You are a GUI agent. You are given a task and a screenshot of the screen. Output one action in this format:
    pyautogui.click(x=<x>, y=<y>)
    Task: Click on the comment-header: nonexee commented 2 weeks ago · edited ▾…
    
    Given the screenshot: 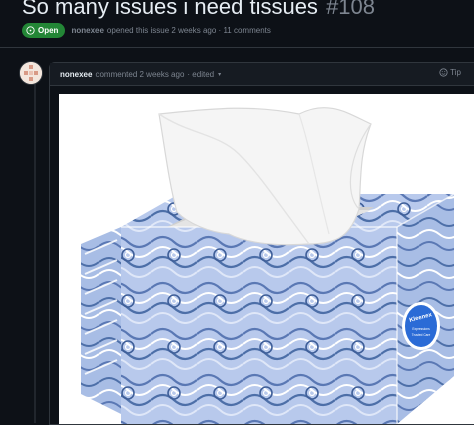 What is the action you would take?
    pyautogui.click(x=262, y=74)
    